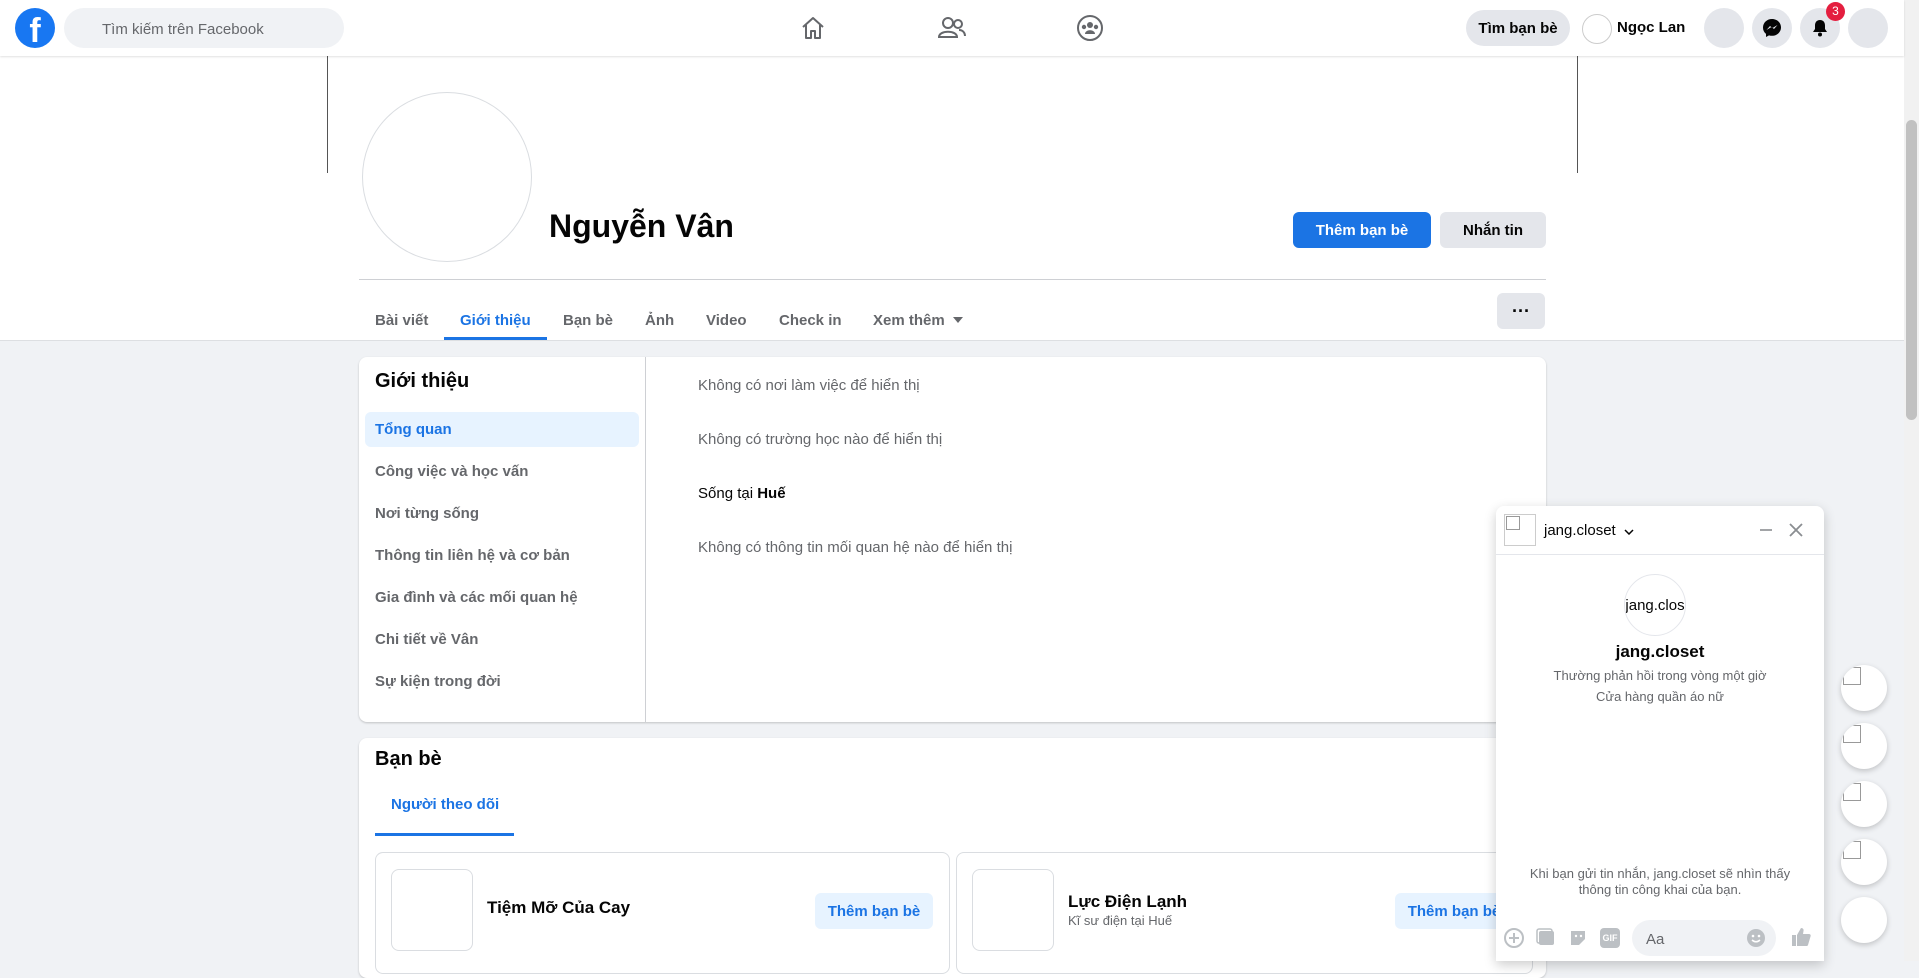  I want to click on message-label: Nhắn tin, so click(1493, 230).